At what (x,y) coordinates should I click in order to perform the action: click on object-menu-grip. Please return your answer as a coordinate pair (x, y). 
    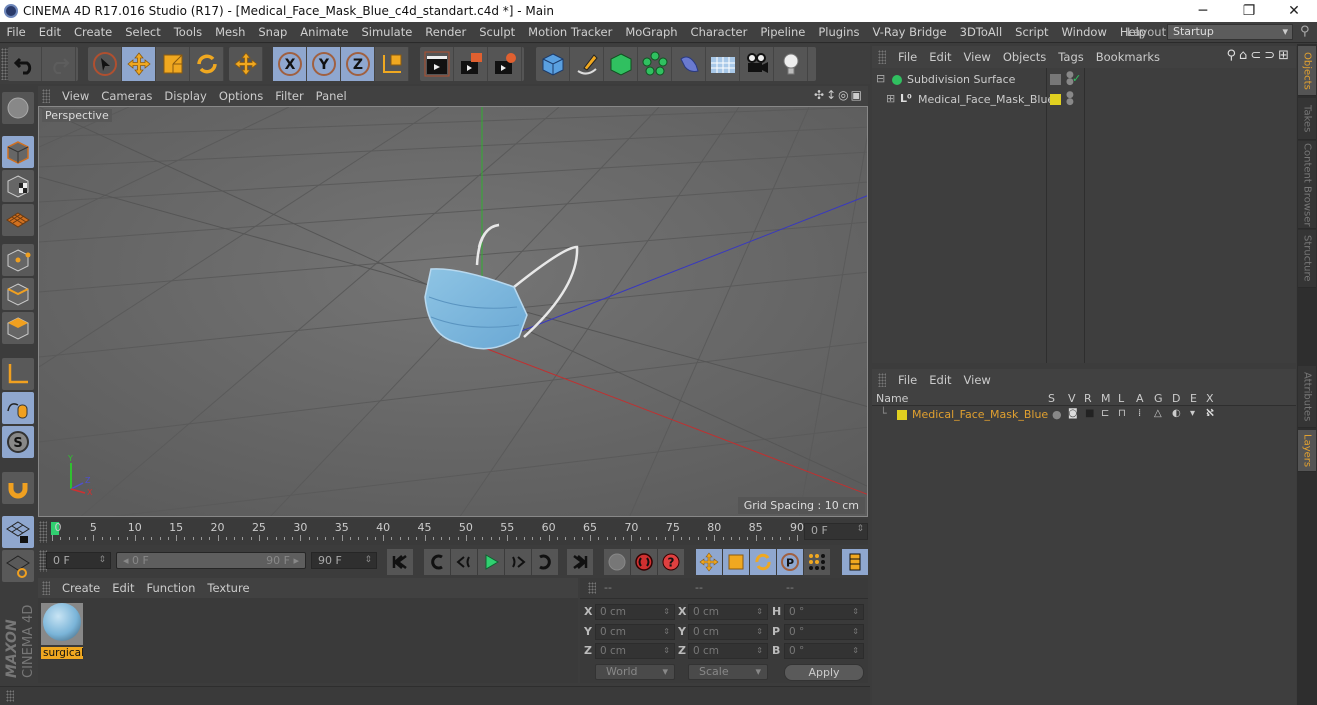
    Looking at the image, I should click on (882, 57).